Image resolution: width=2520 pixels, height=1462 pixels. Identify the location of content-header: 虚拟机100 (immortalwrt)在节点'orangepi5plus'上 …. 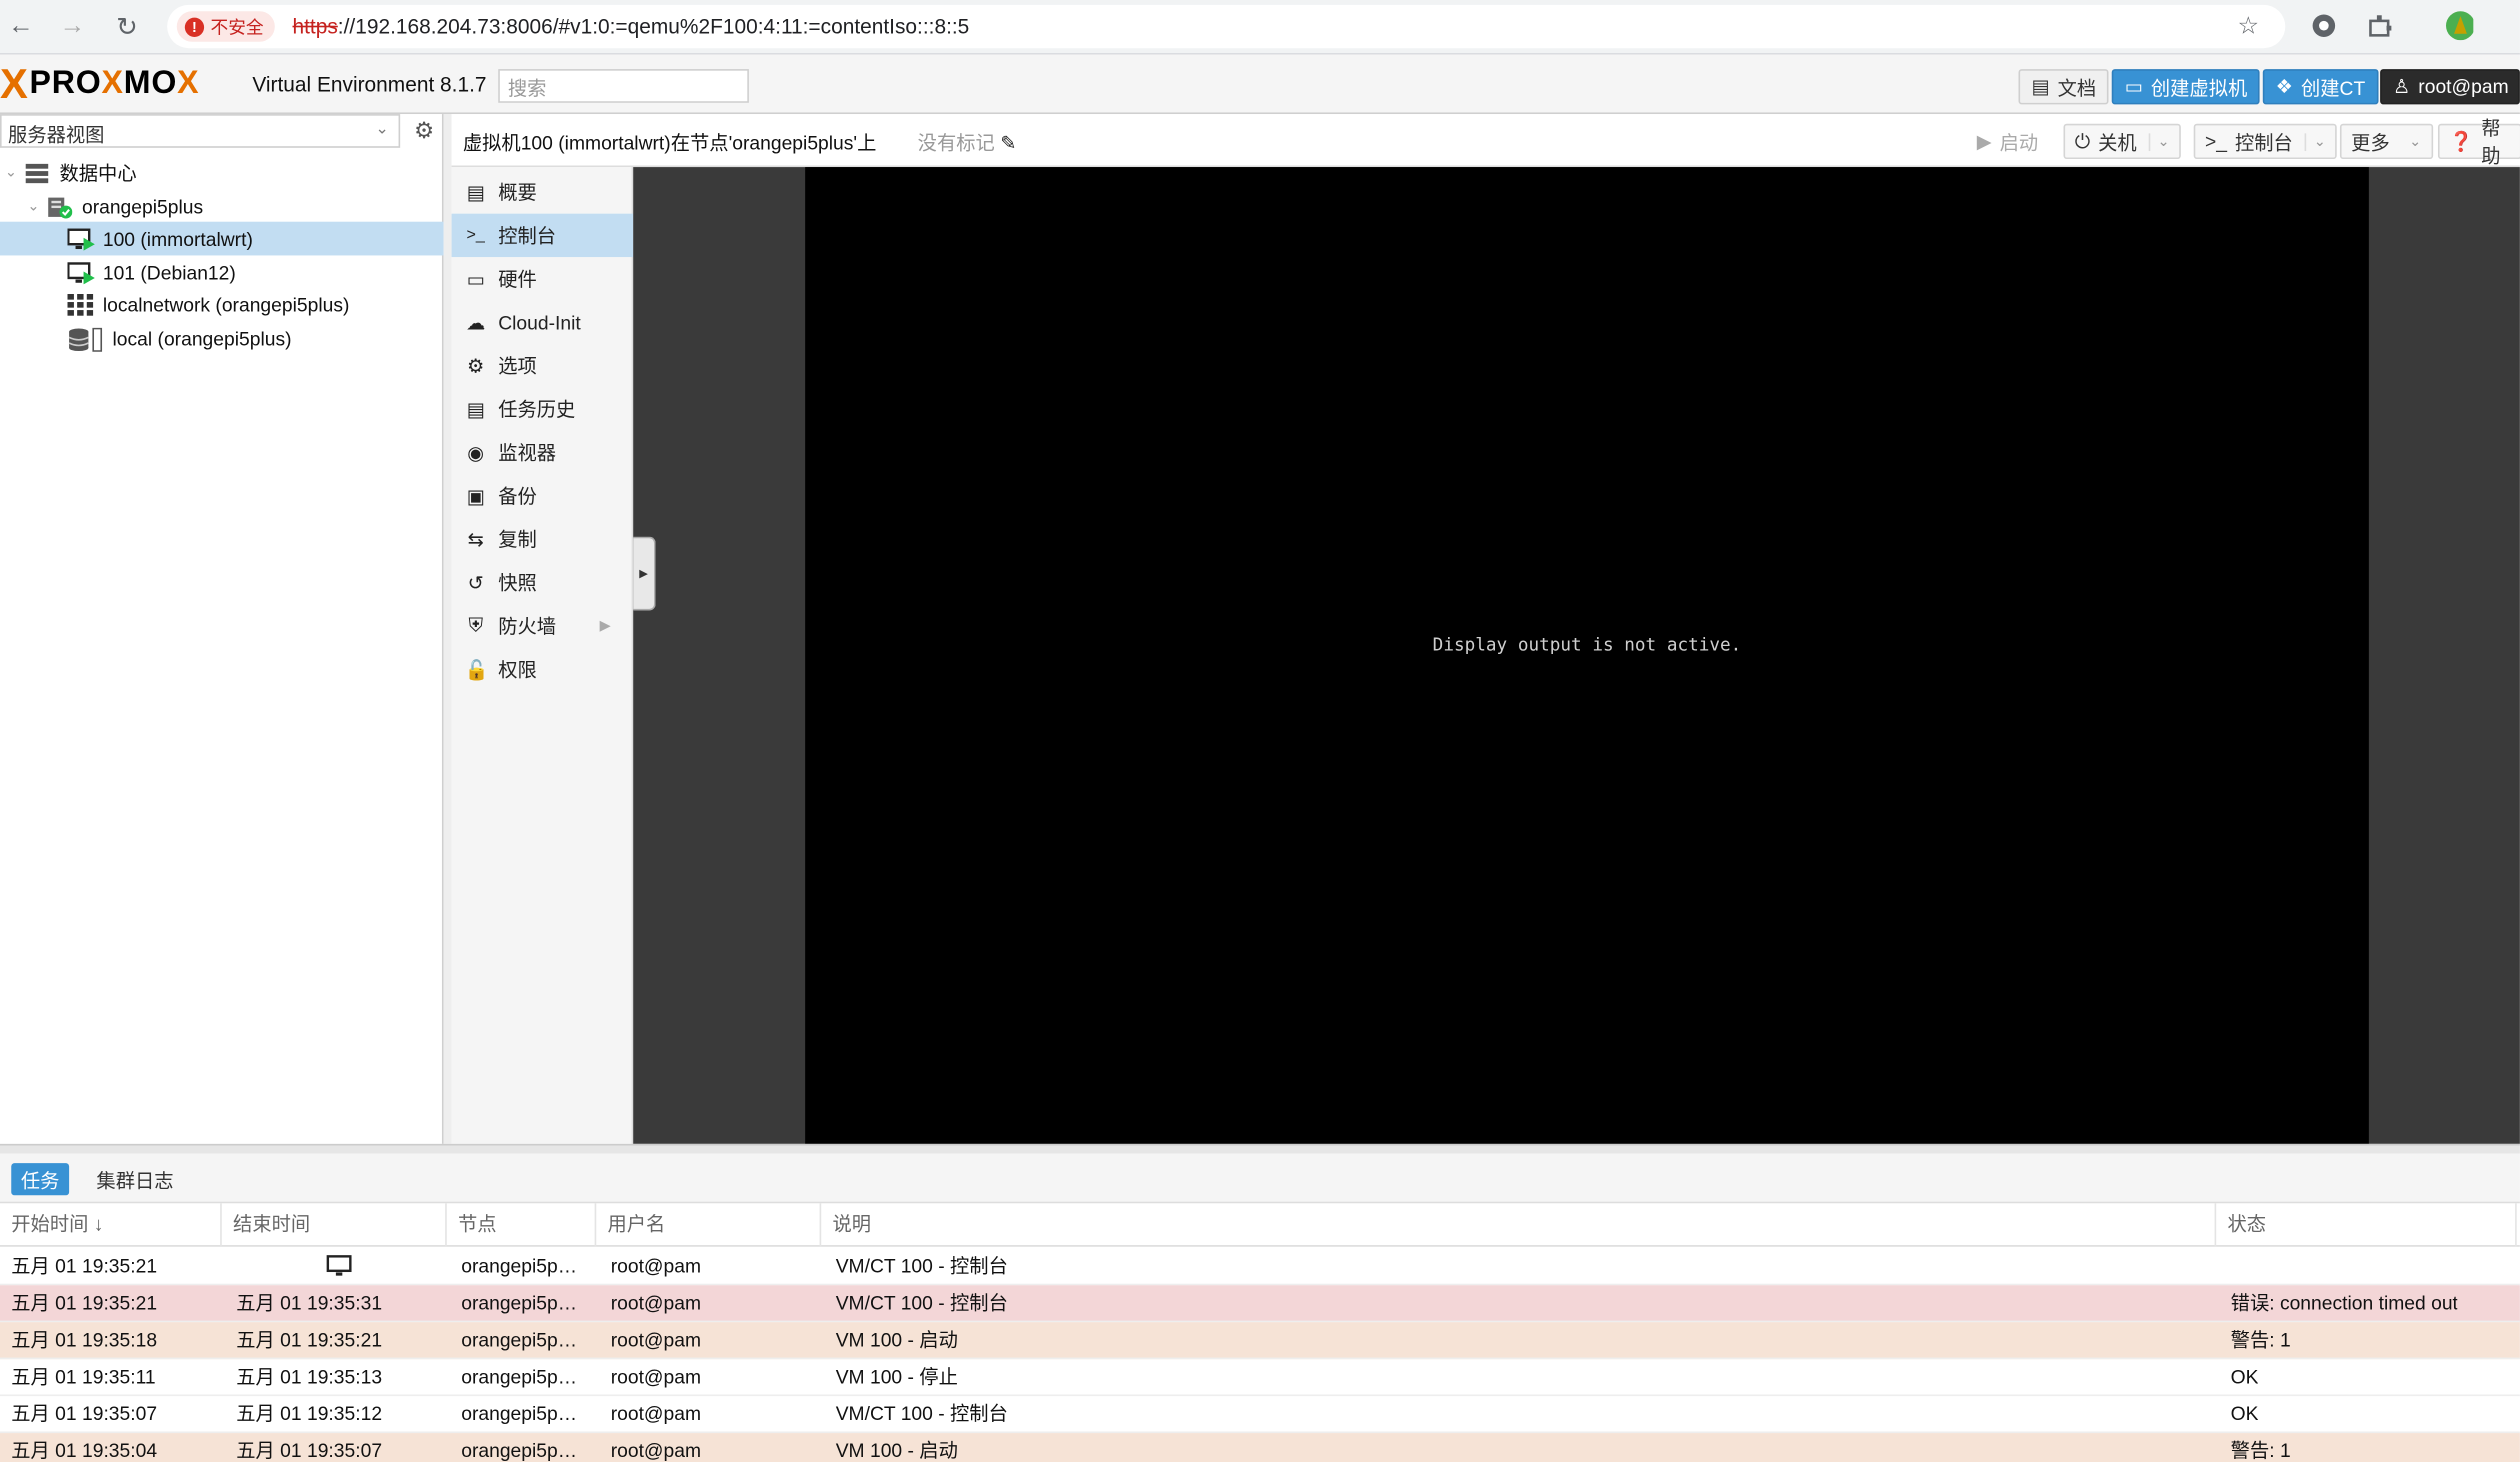
(1485, 141).